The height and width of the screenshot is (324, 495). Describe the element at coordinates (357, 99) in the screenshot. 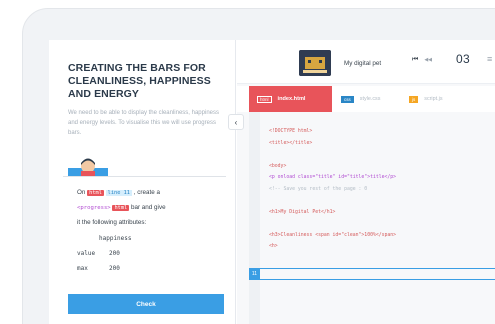

I see `tab-style-css: css style.css` at that location.